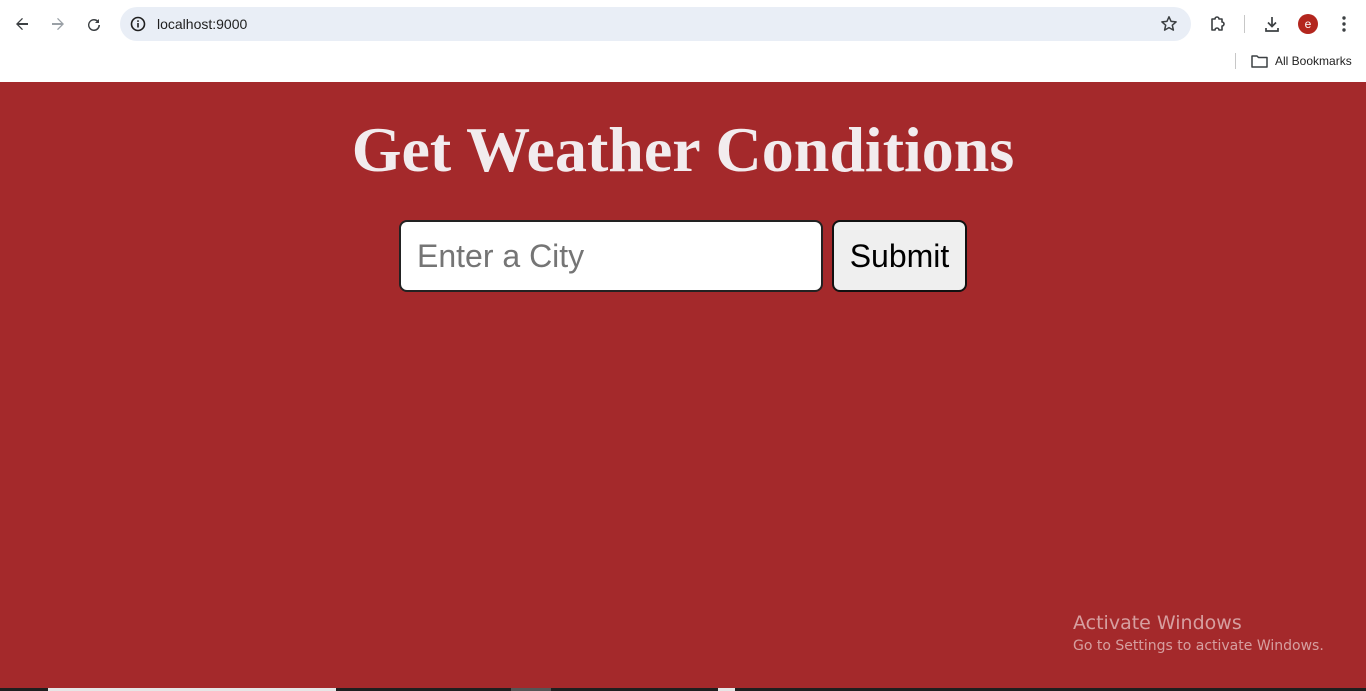  I want to click on kebab-menu-icon, so click(1344, 24).